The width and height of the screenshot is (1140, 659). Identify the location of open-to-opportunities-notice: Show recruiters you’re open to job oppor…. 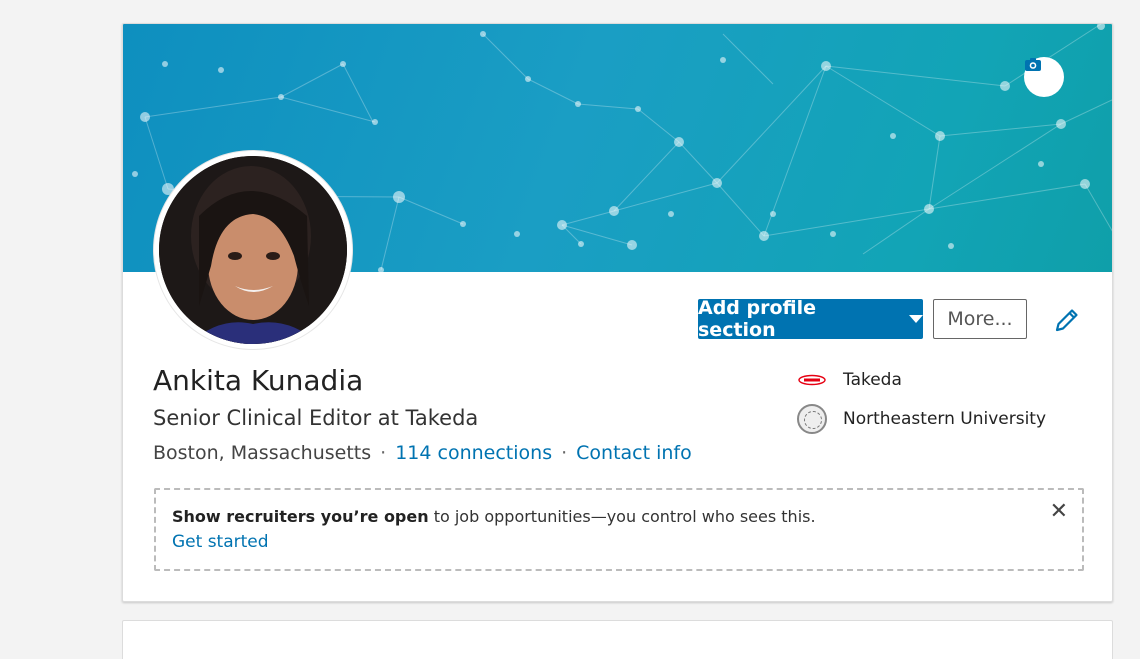
(619, 529).